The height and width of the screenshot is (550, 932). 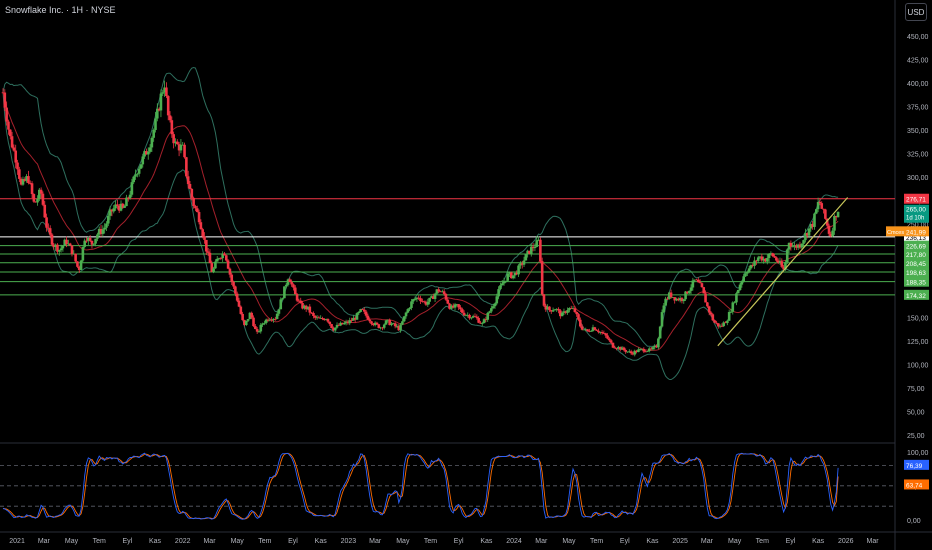 What do you see at coordinates (918, 178) in the screenshot?
I see `price-tick-label: 300,00` at bounding box center [918, 178].